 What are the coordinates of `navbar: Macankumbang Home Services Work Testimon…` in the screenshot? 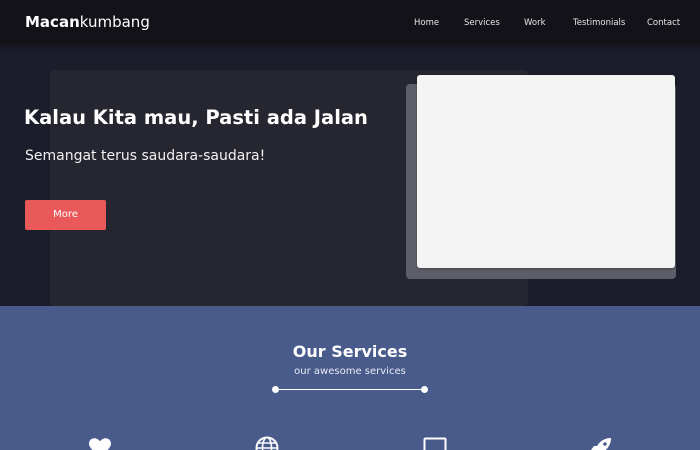 It's located at (350, 22).